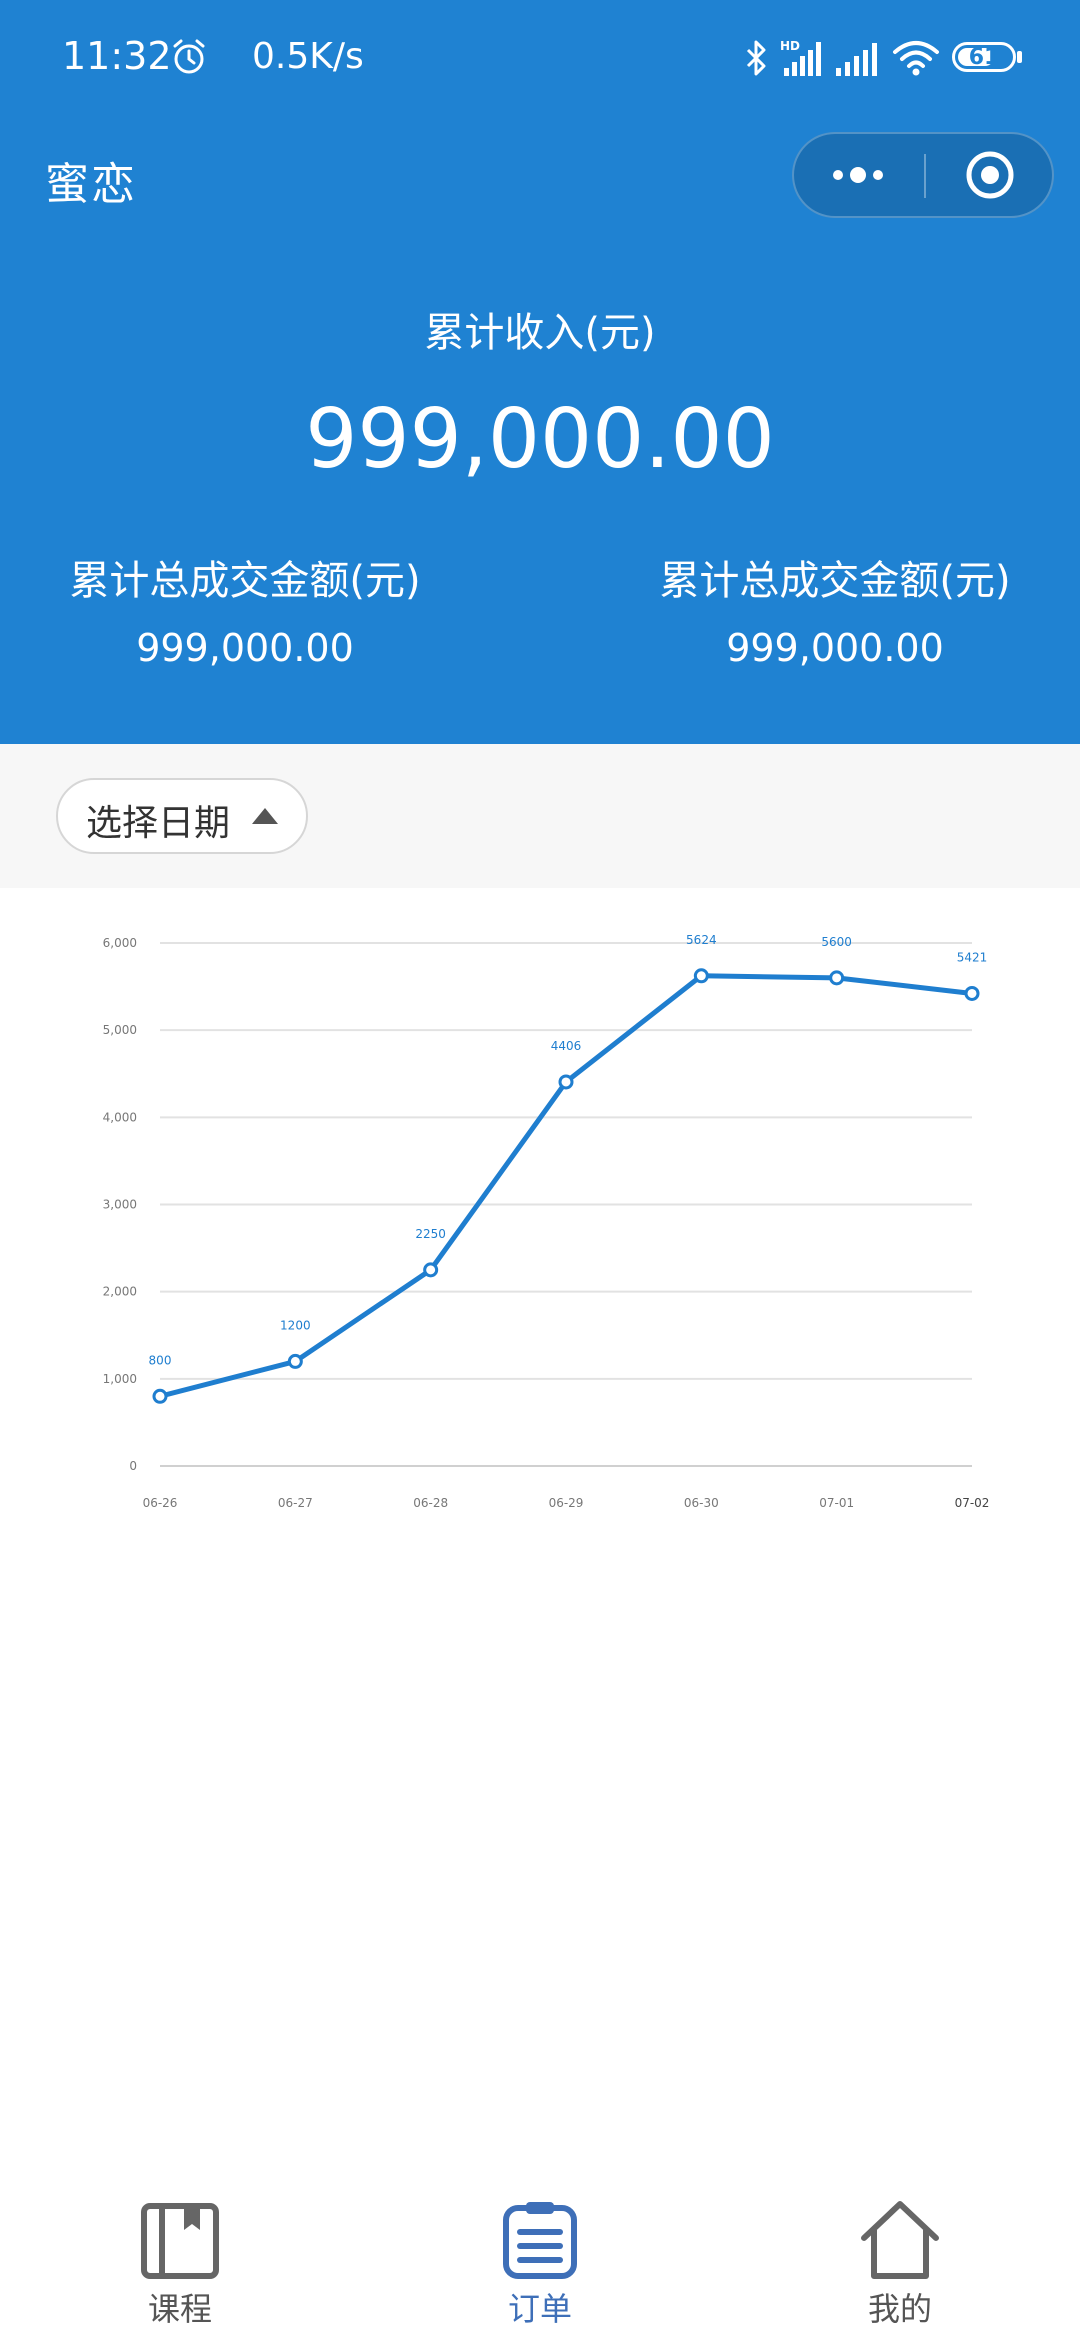 The image size is (1080, 2340). Describe the element at coordinates (916, 58) in the screenshot. I see `wifi-icon` at that location.